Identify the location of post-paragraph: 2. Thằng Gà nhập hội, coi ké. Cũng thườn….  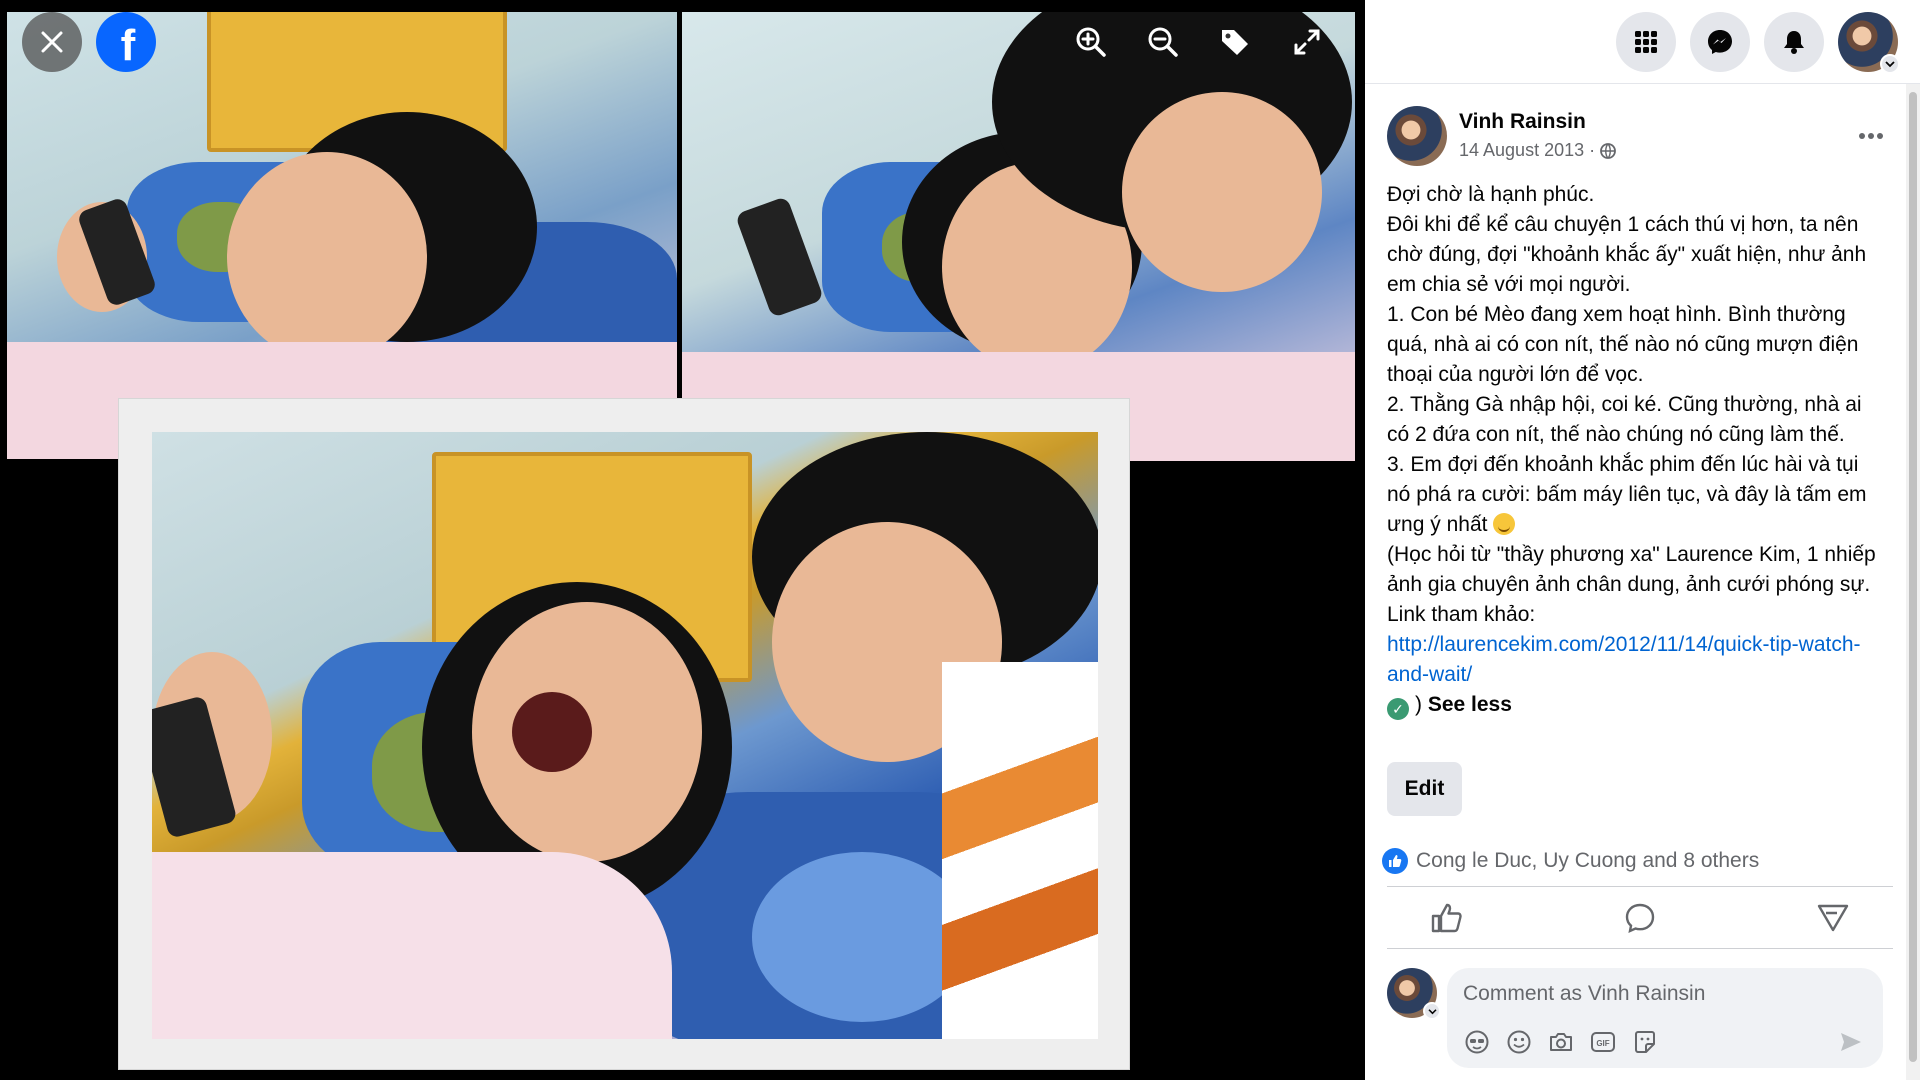
(1624, 419).